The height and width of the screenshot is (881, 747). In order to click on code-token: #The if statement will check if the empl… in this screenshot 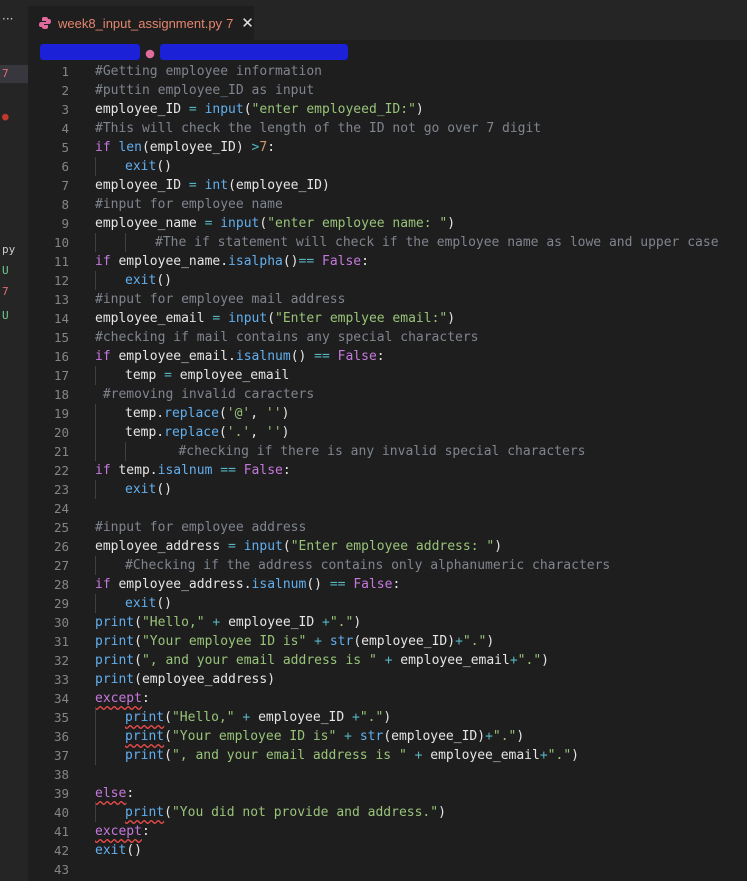, I will do `click(437, 242)`.